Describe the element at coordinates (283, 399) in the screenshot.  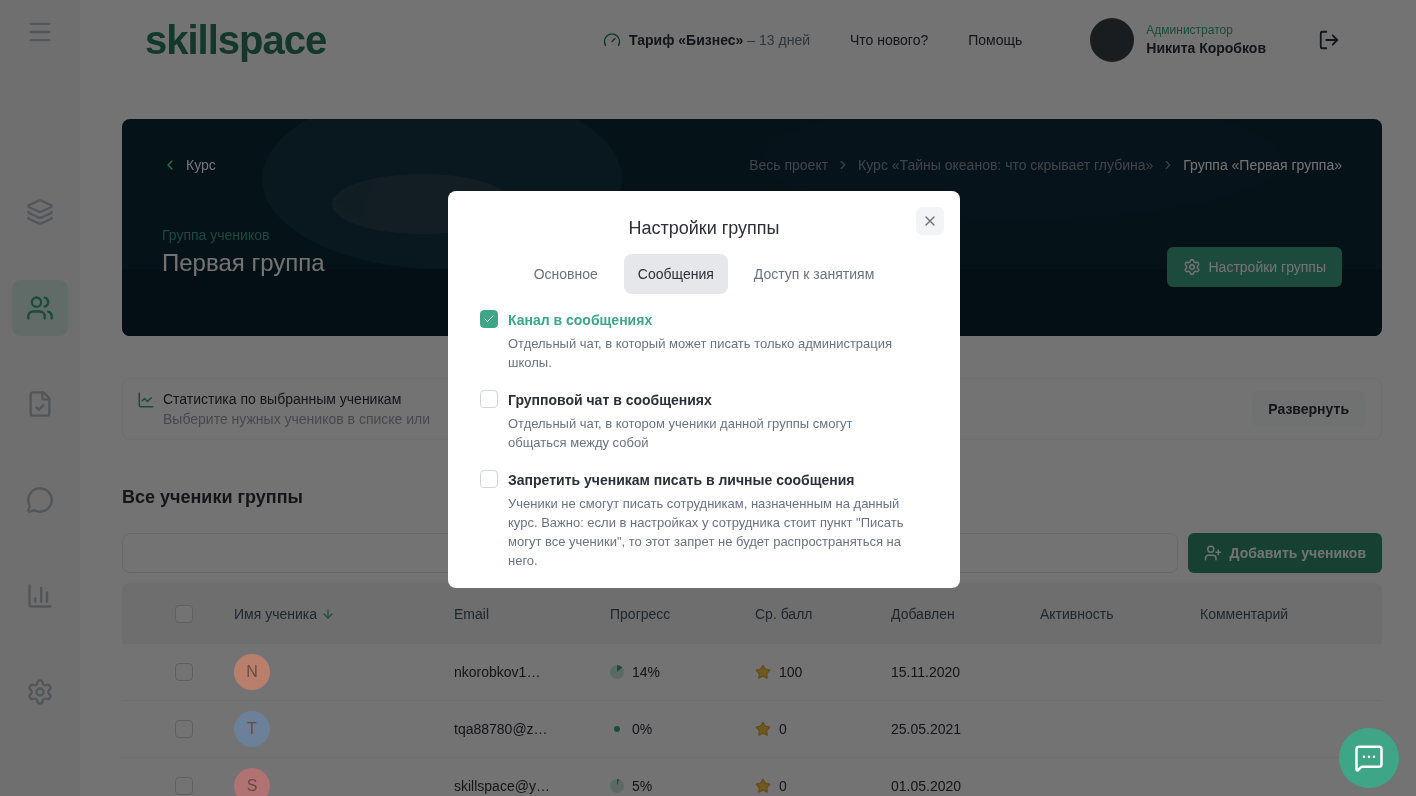
I see `stats-title: Статистика по выбранным ученикам` at that location.